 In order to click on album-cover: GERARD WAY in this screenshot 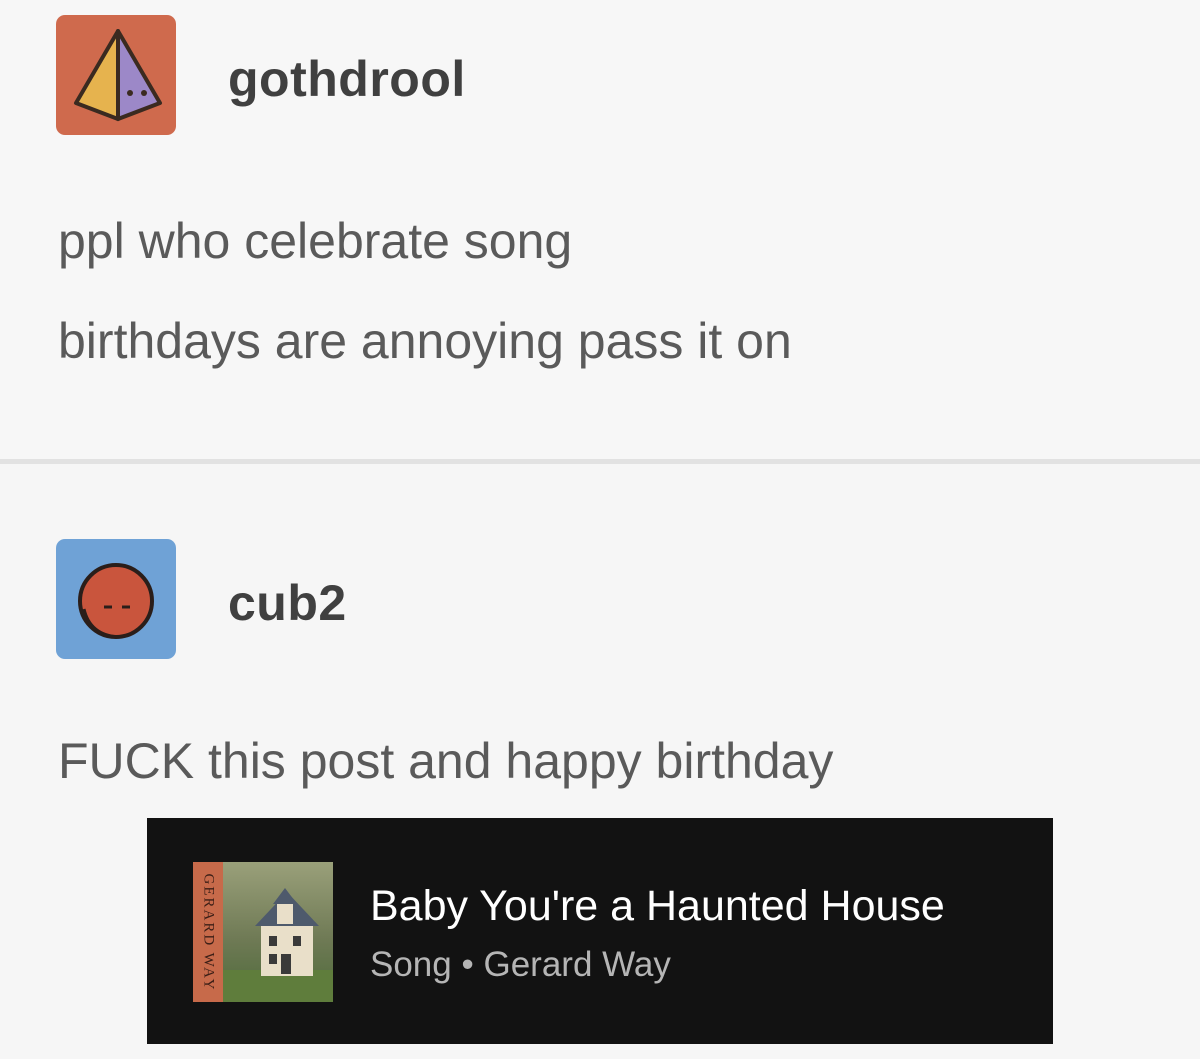, I will do `click(263, 932)`.